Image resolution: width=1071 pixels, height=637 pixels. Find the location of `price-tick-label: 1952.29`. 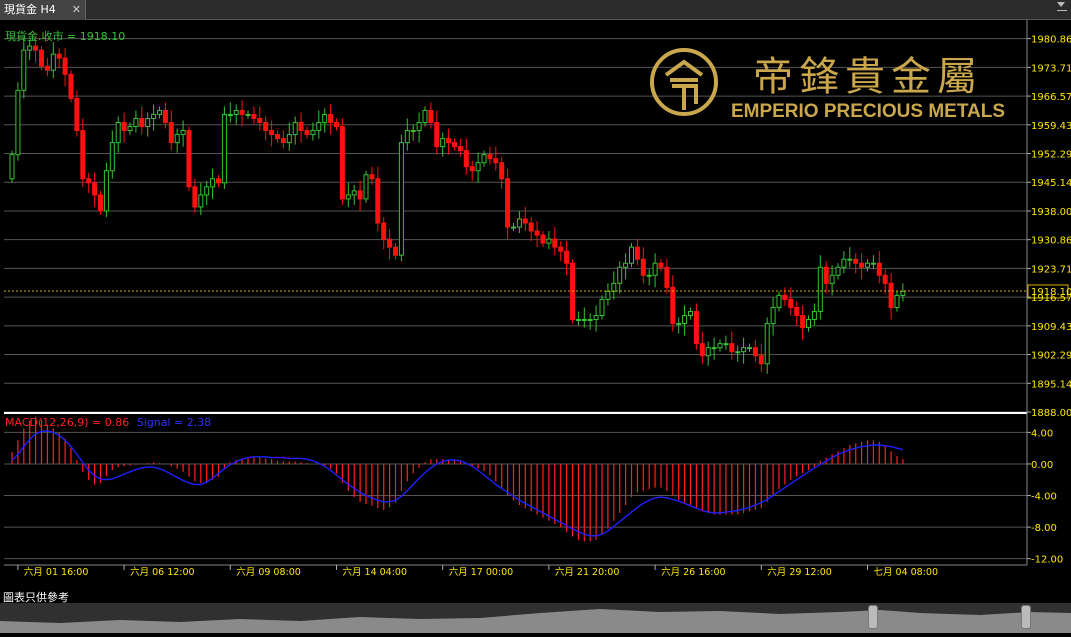

price-tick-label: 1952.29 is located at coordinates (1051, 155).